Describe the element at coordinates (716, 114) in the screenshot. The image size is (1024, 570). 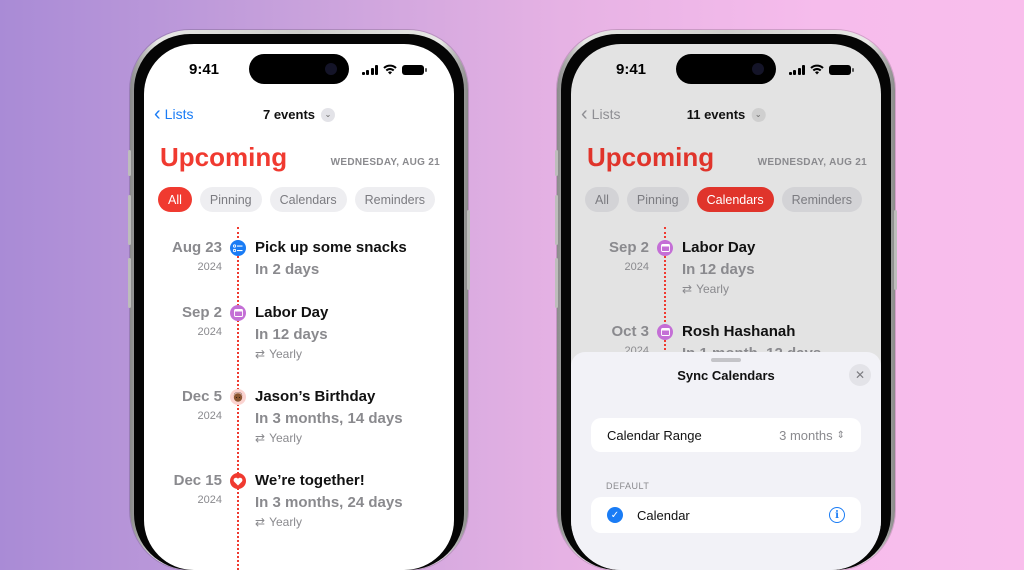
I see `nav-title: 11 events` at that location.